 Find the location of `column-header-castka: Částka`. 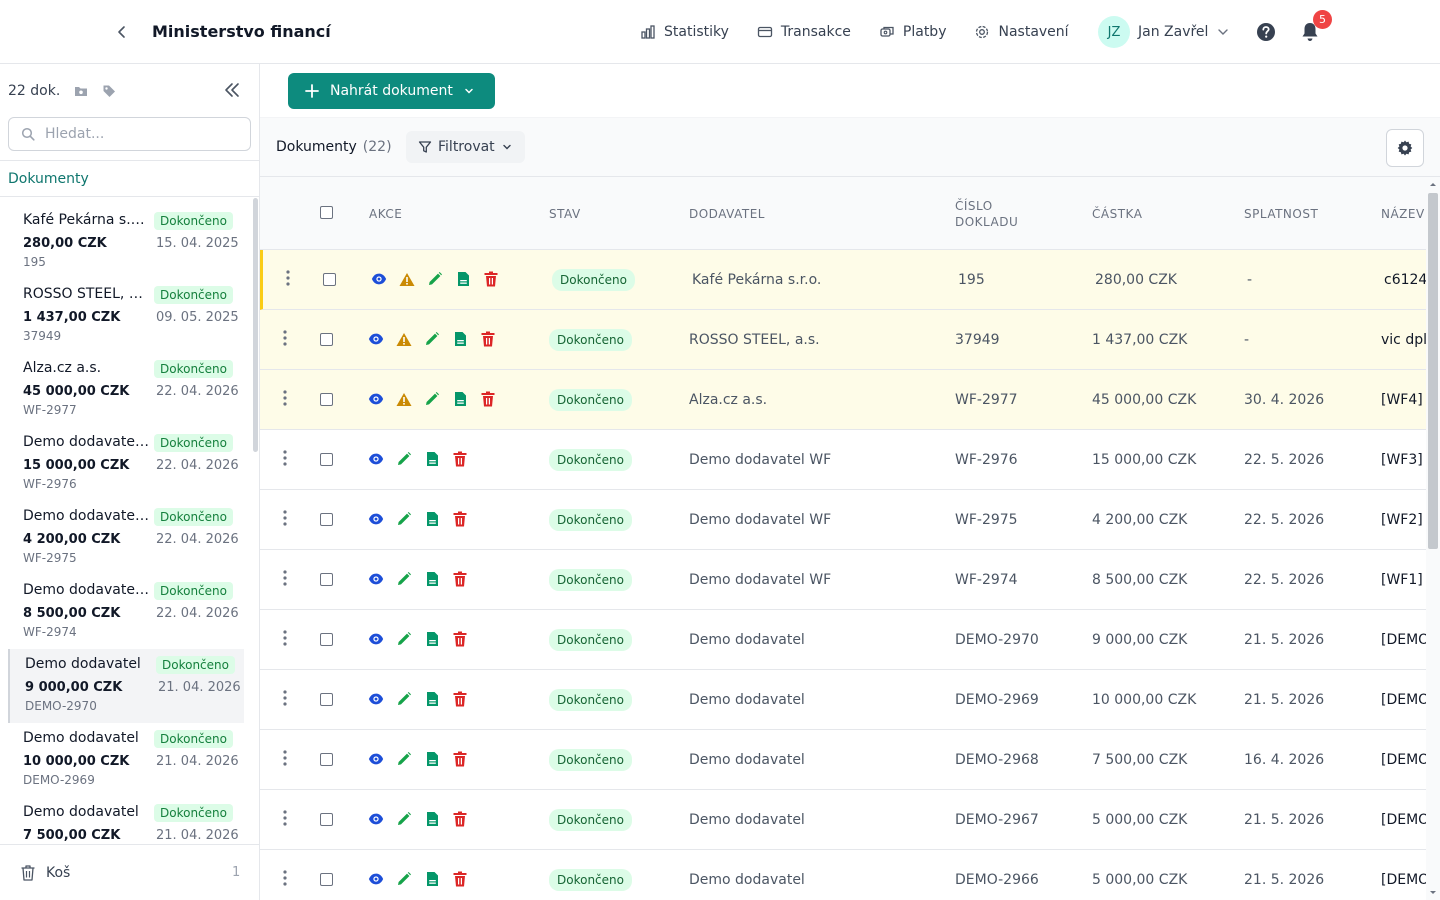

column-header-castka: Částka is located at coordinates (1117, 213).